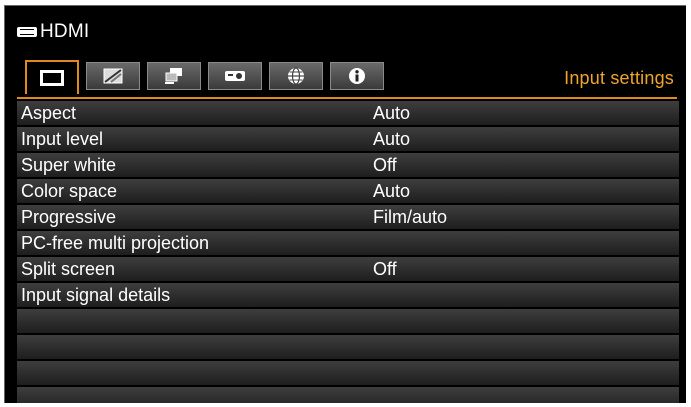 This screenshot has width=691, height=407. I want to click on menu-row-super-white: Super white Off, so click(348, 165).